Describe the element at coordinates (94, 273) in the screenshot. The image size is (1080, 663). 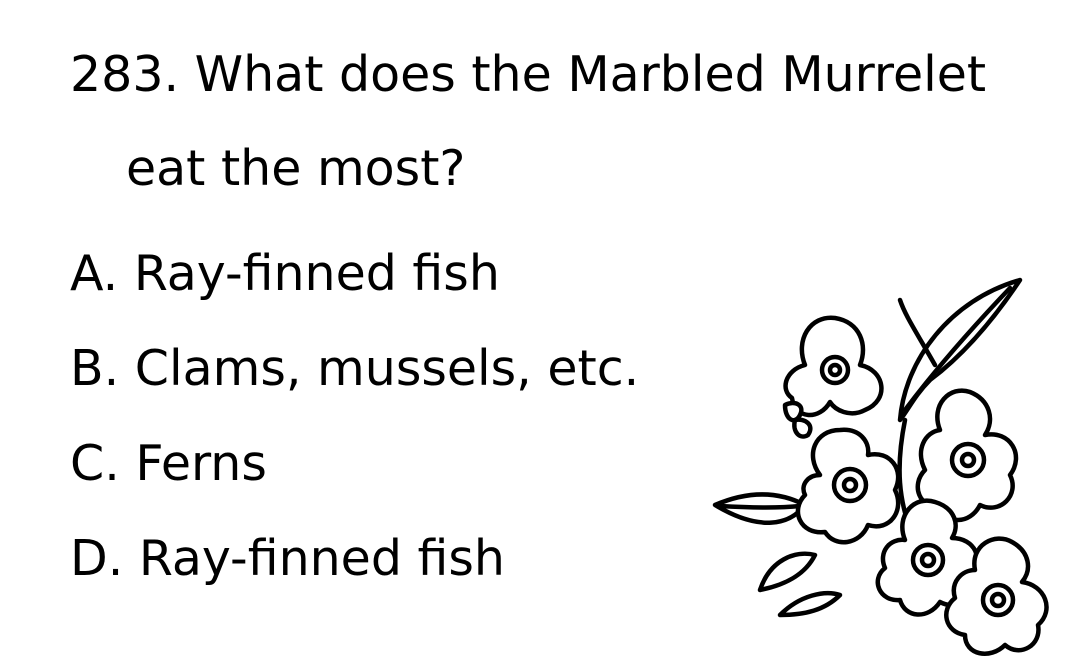
I see `choice-letter: A.` at that location.